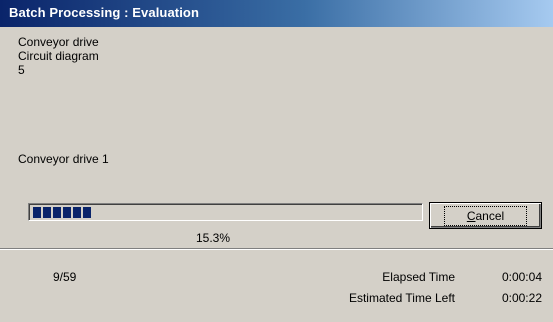 The image size is (553, 322). Describe the element at coordinates (276, 13) in the screenshot. I see `title-bar: Batch Processing : Evaluation` at that location.